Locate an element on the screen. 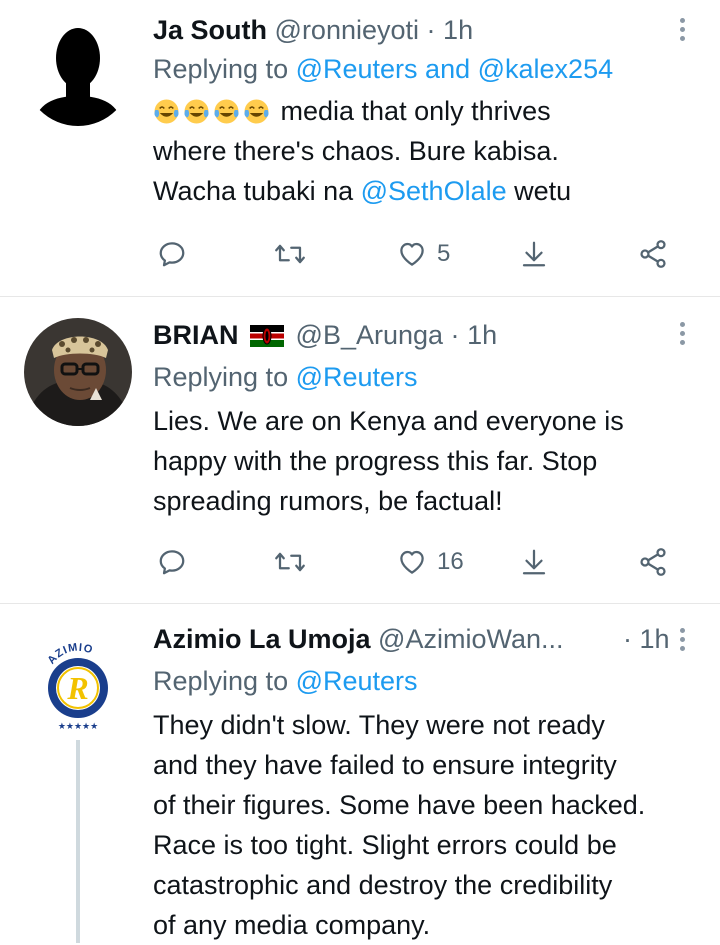  tweet-text-line: of their figures. Some have been hacked. is located at coordinates (399, 805).